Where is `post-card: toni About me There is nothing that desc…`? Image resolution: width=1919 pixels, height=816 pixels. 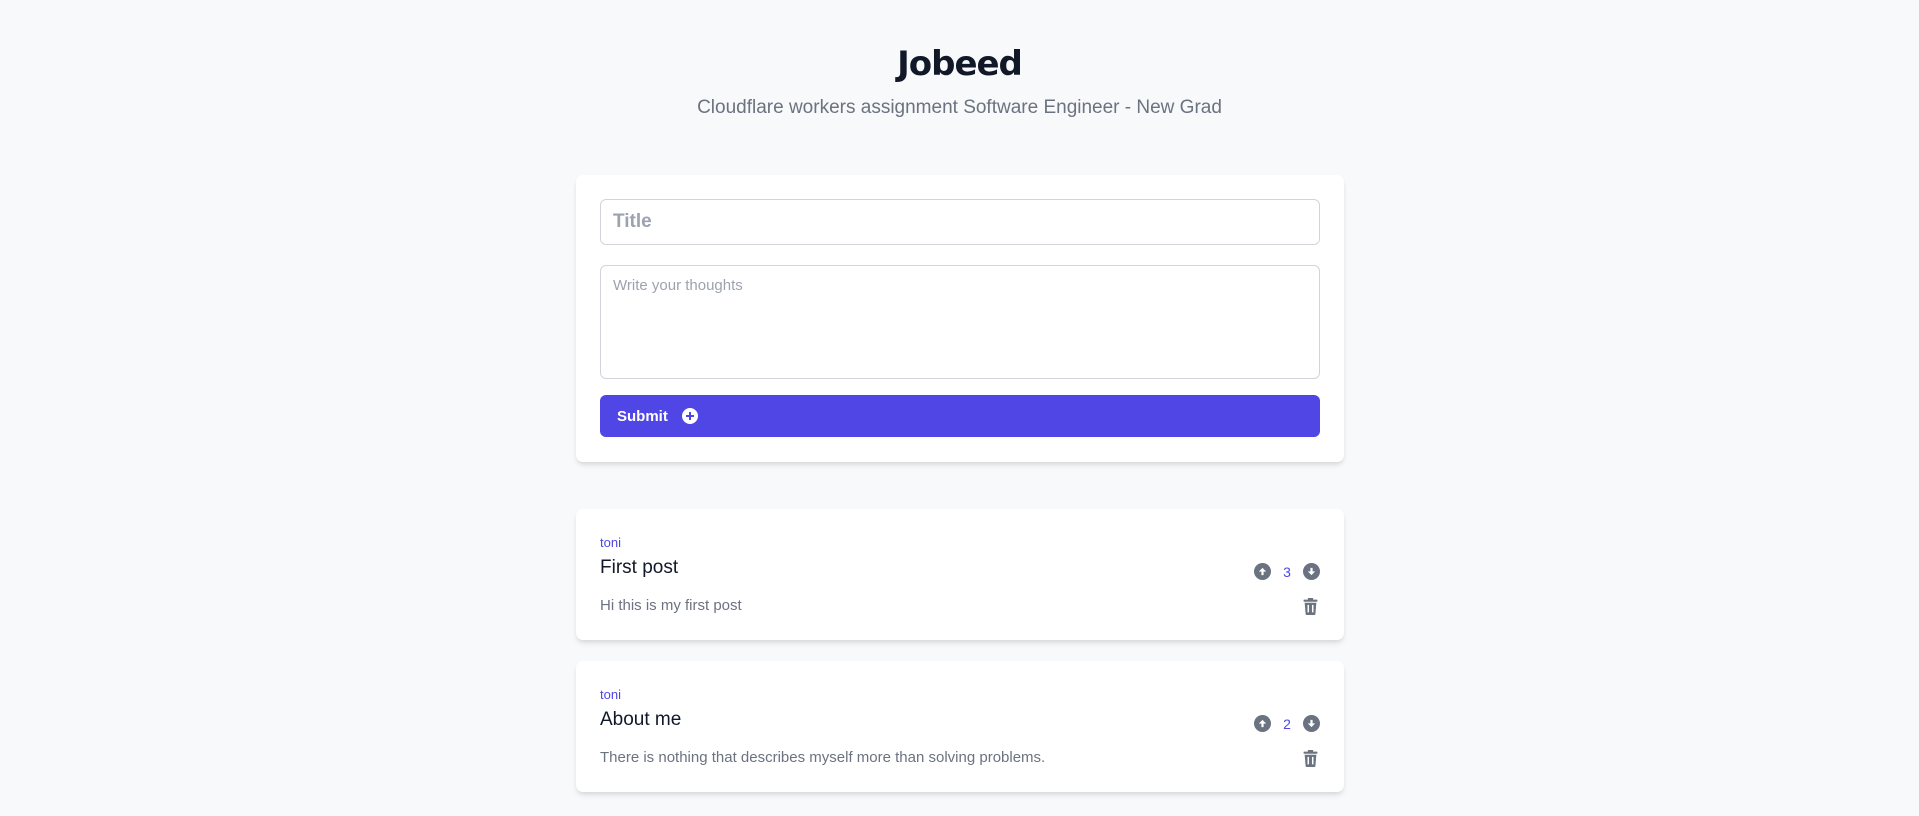
post-card: toni About me There is nothing that desc… is located at coordinates (960, 726).